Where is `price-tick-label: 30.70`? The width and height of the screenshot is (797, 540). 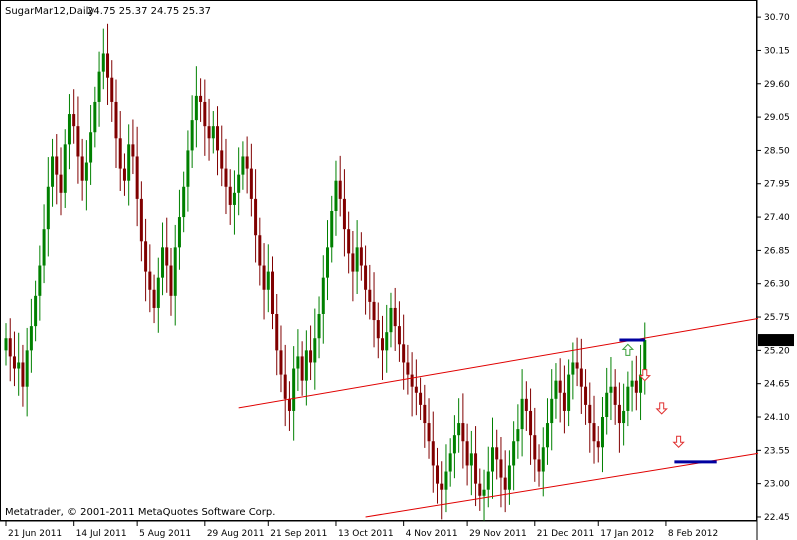
price-tick-label: 30.70 is located at coordinates (777, 18).